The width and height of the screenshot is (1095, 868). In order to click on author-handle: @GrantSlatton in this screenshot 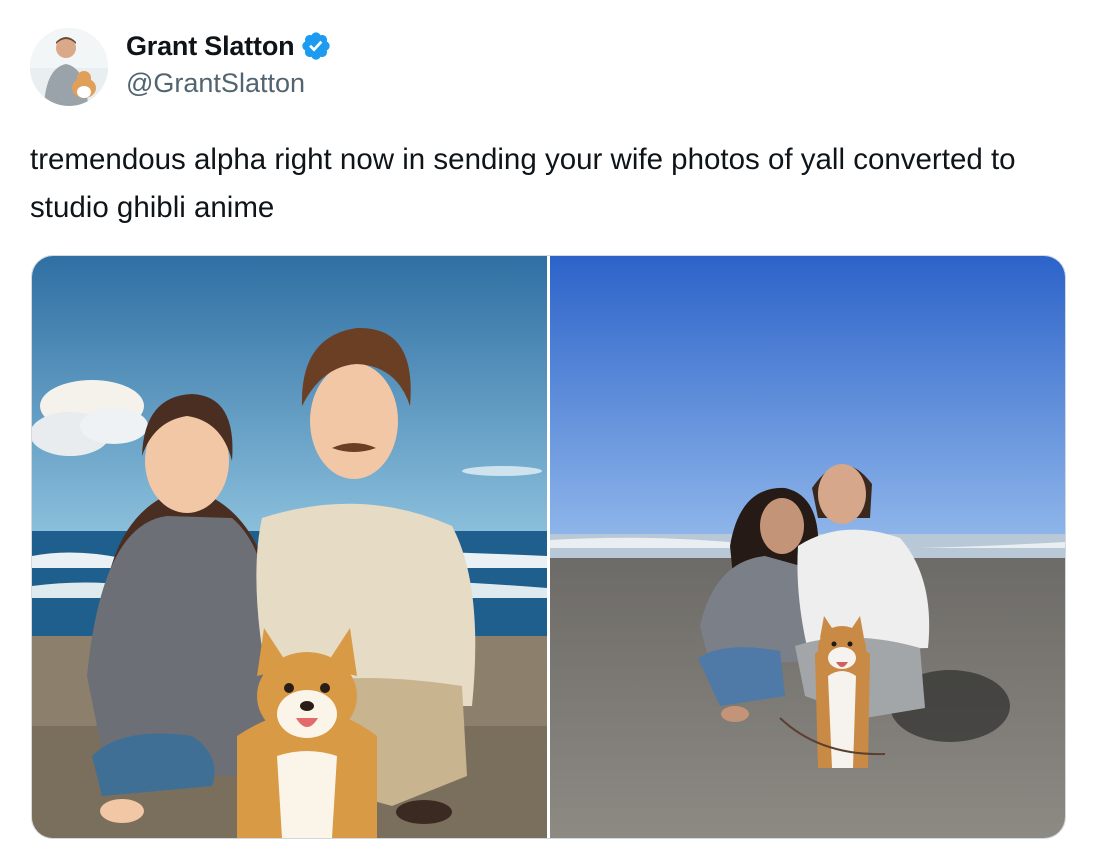, I will do `click(215, 83)`.